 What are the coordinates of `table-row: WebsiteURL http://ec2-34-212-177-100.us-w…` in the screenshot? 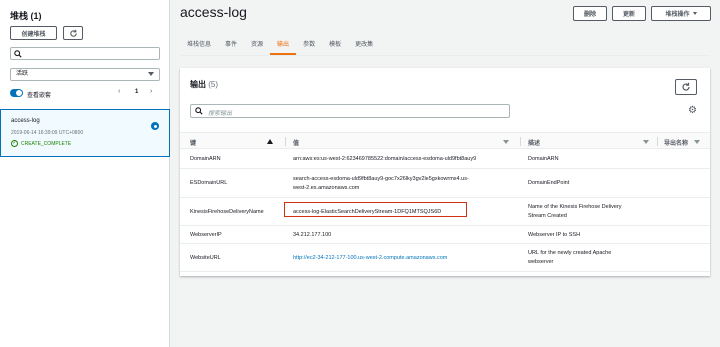 It's located at (445, 258).